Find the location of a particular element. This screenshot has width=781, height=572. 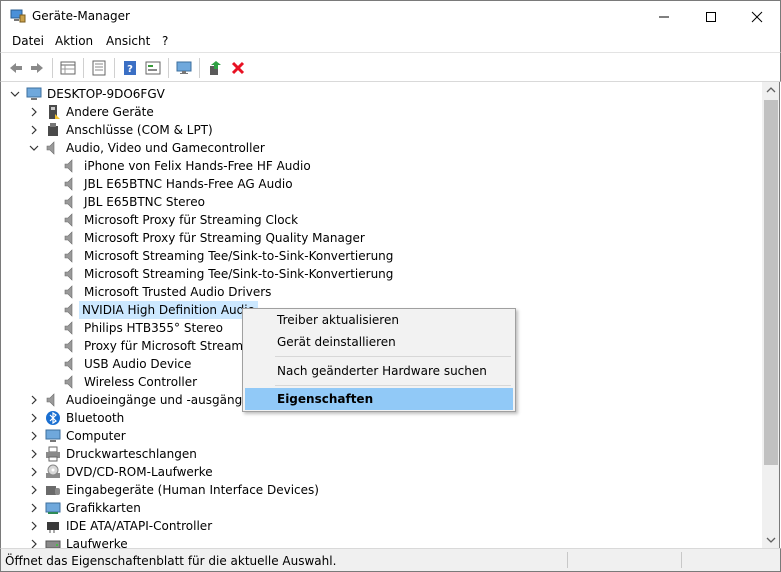

tree-item-label: Eingabegeräte (Human Interface Devices) is located at coordinates (192, 490).